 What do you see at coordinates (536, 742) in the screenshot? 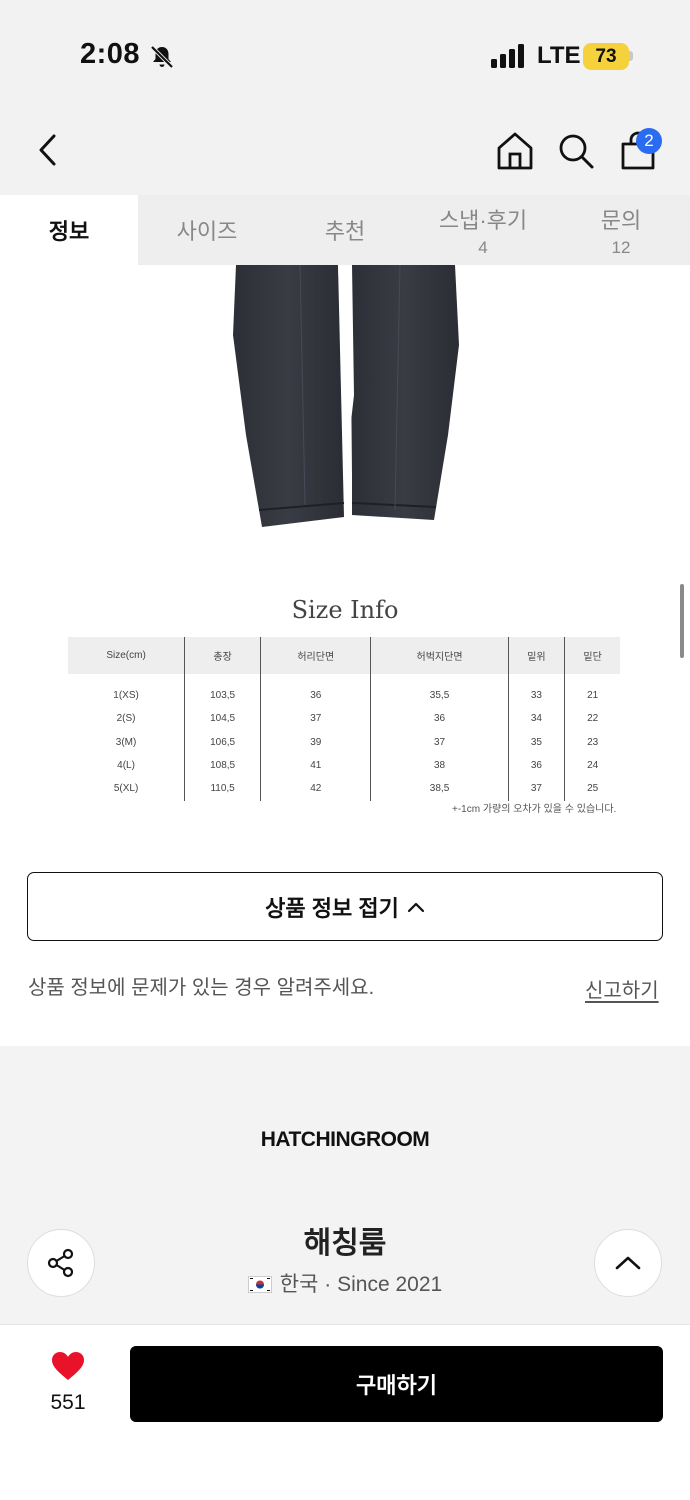
I see `table-cell: 35` at bounding box center [536, 742].